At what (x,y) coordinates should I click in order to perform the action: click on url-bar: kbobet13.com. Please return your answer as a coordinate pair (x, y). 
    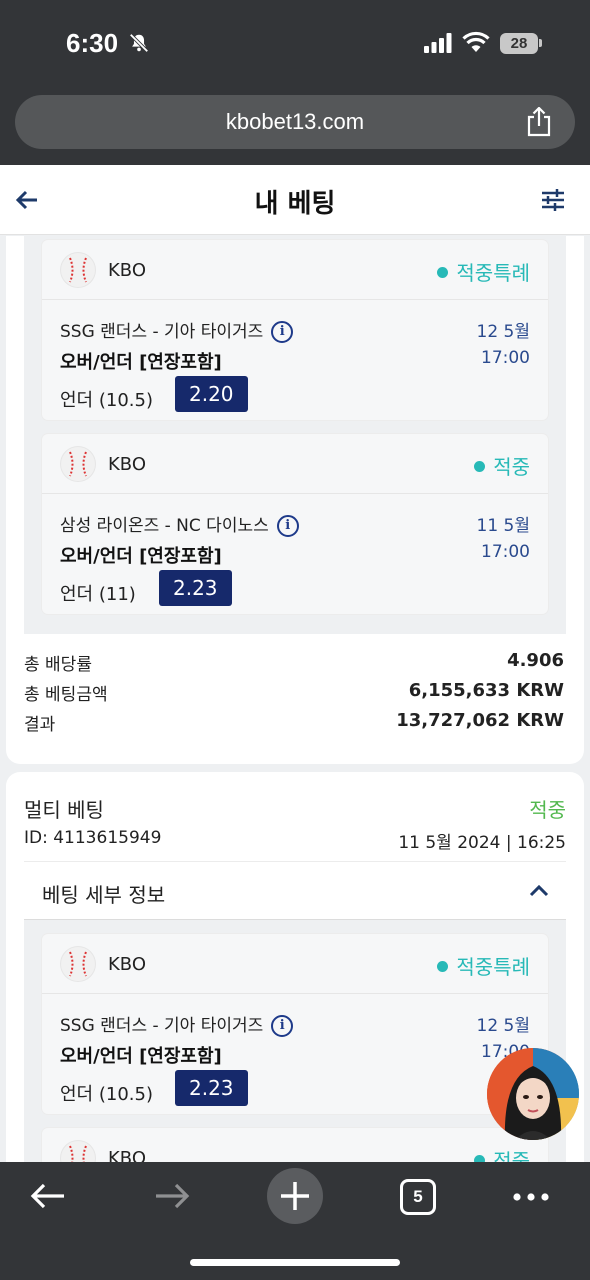
    Looking at the image, I should click on (295, 122).